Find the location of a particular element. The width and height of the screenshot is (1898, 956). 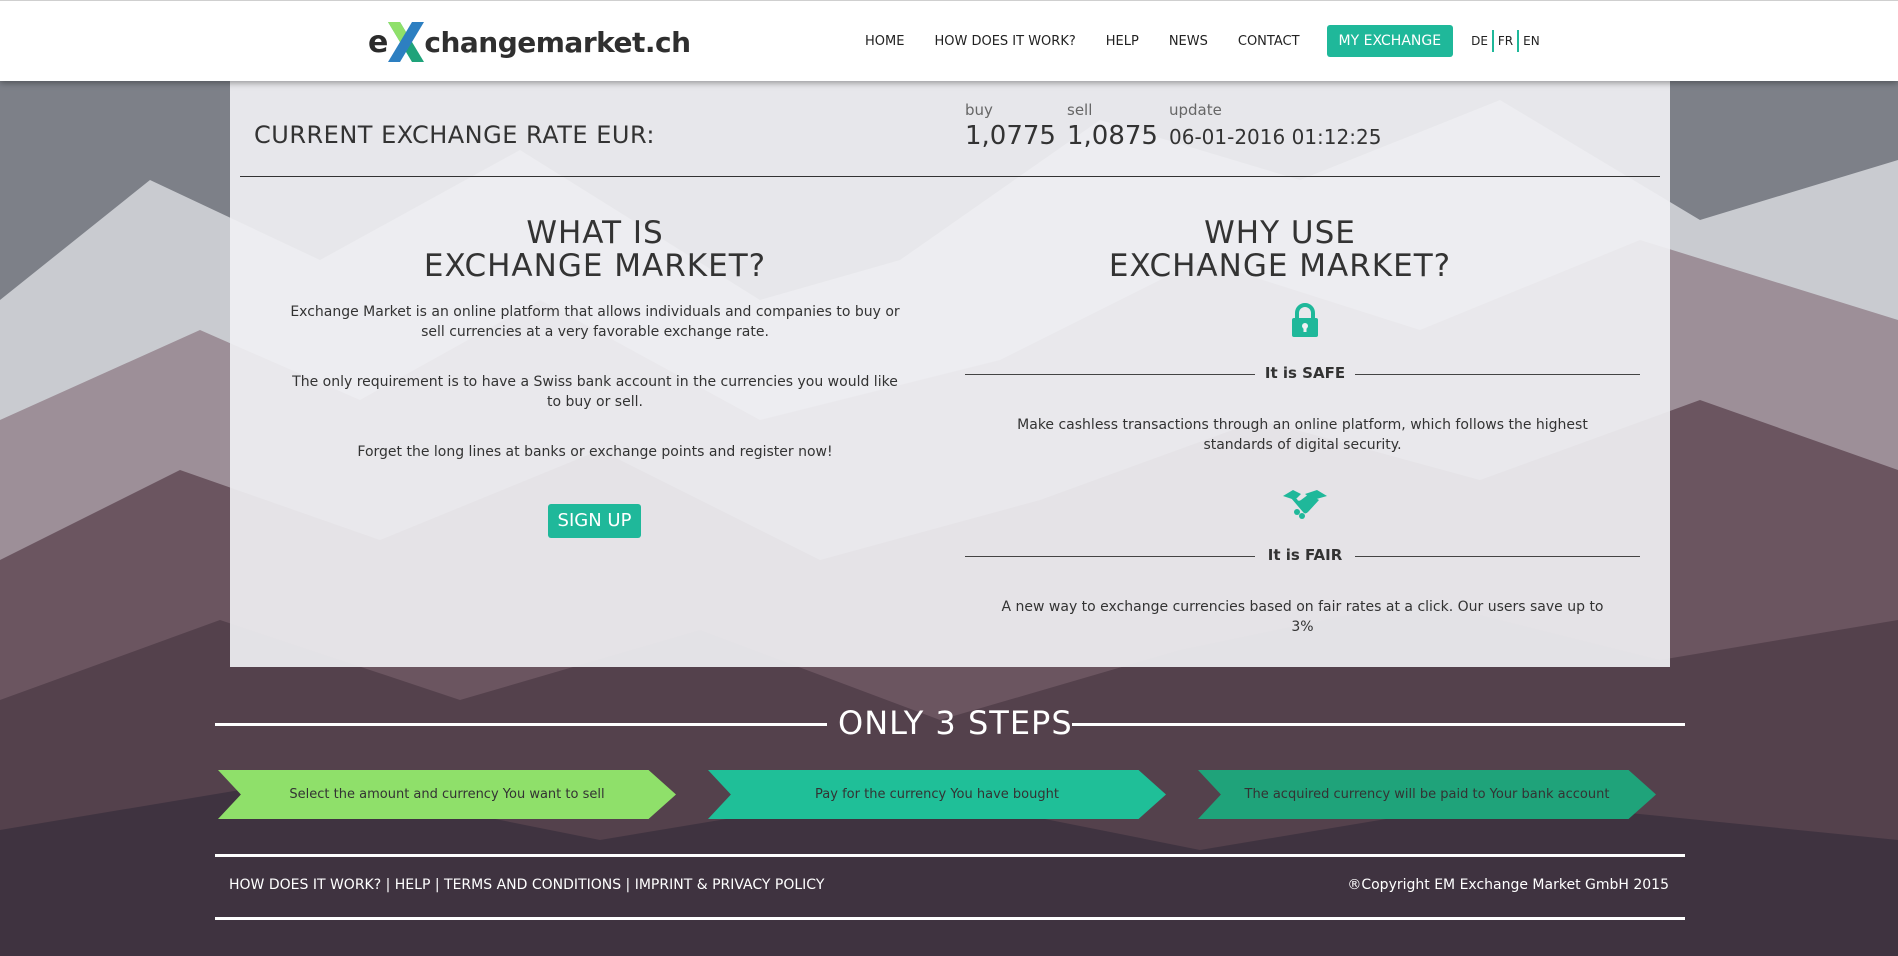

footer-line-top is located at coordinates (950, 855).